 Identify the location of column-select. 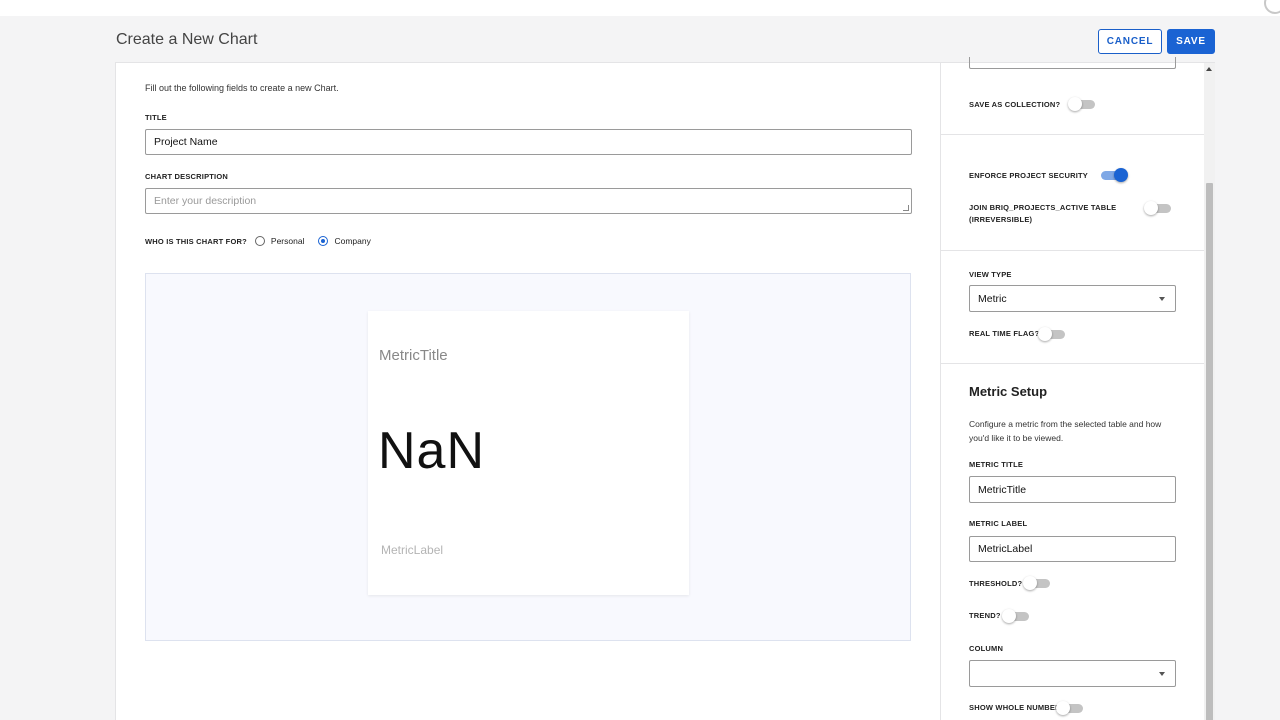
(1072, 673).